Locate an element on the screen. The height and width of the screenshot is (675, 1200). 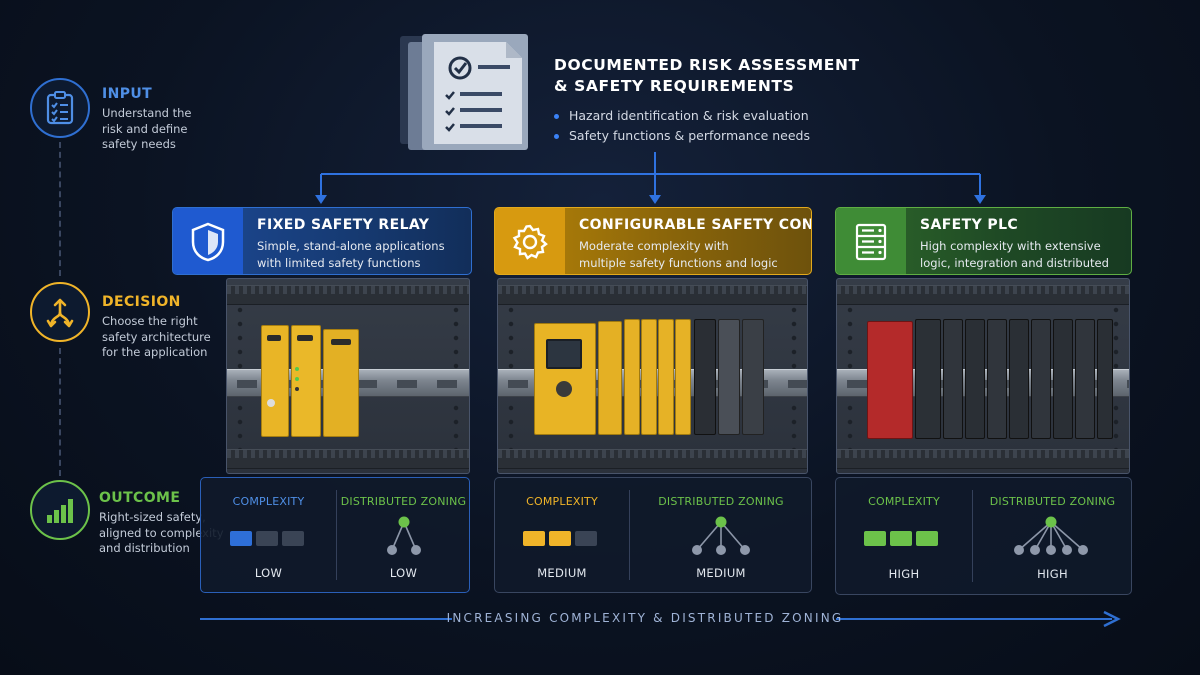
plc-metrics-panel: COMPLEXITY HIGH DISTRIBUTED ZONING HIGH is located at coordinates (983, 536).